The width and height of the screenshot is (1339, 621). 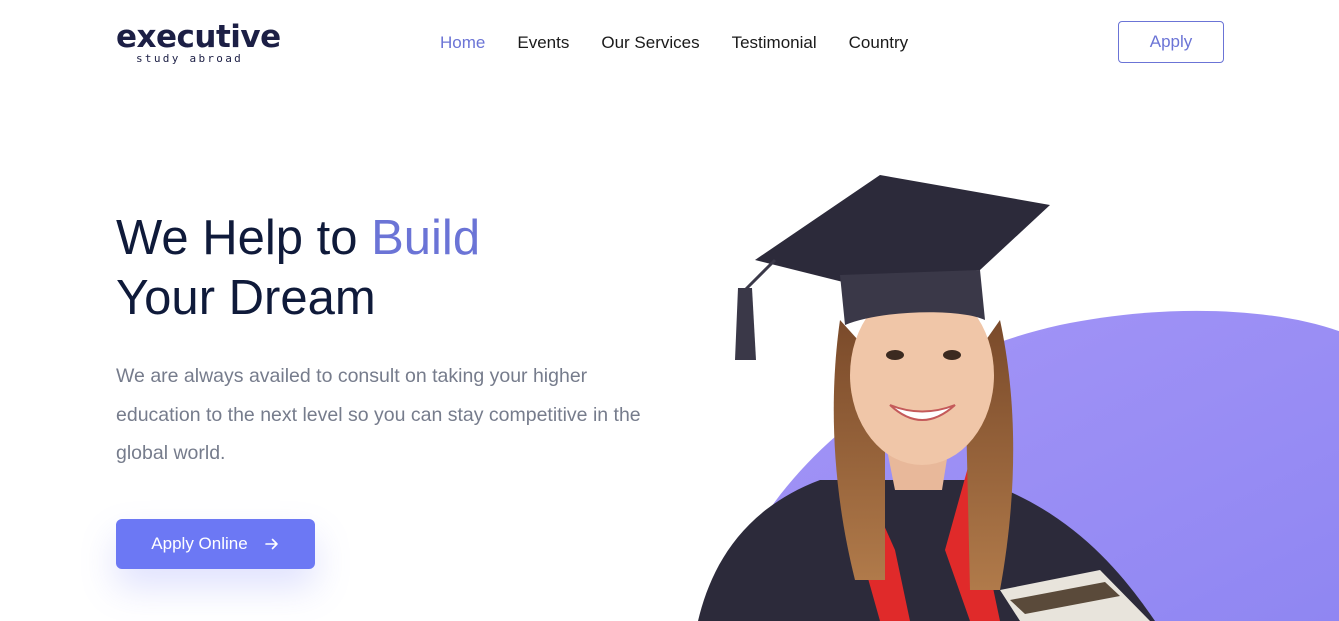 What do you see at coordinates (1171, 42) in the screenshot?
I see `apply-button: Apply` at bounding box center [1171, 42].